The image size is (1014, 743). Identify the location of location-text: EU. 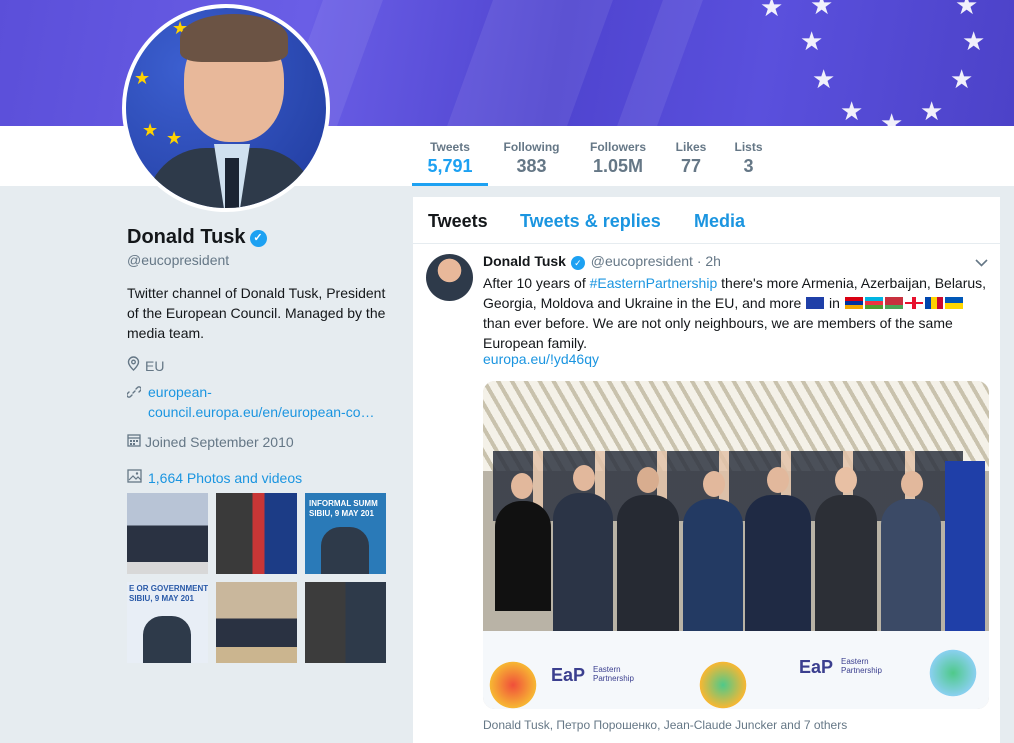
(155, 366).